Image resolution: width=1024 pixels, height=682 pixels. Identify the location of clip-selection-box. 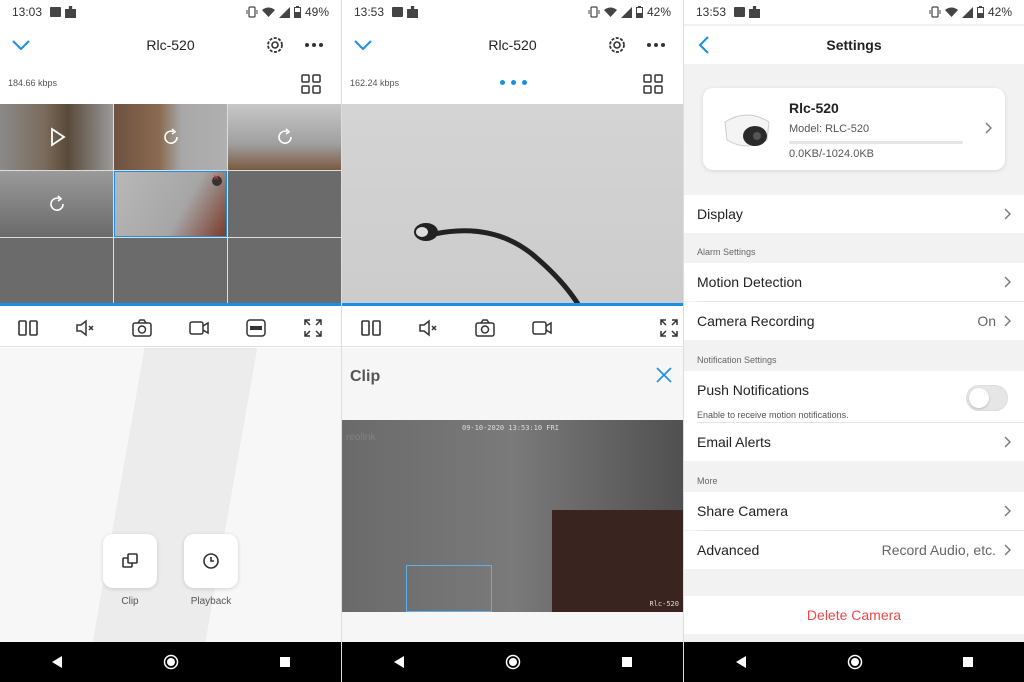
(449, 588).